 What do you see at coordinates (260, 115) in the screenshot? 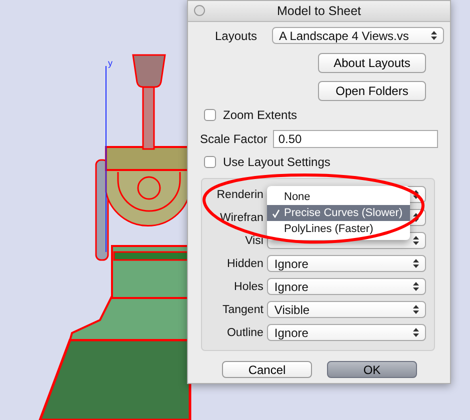
I see `checkbox-label: Zoom Extents` at bounding box center [260, 115].